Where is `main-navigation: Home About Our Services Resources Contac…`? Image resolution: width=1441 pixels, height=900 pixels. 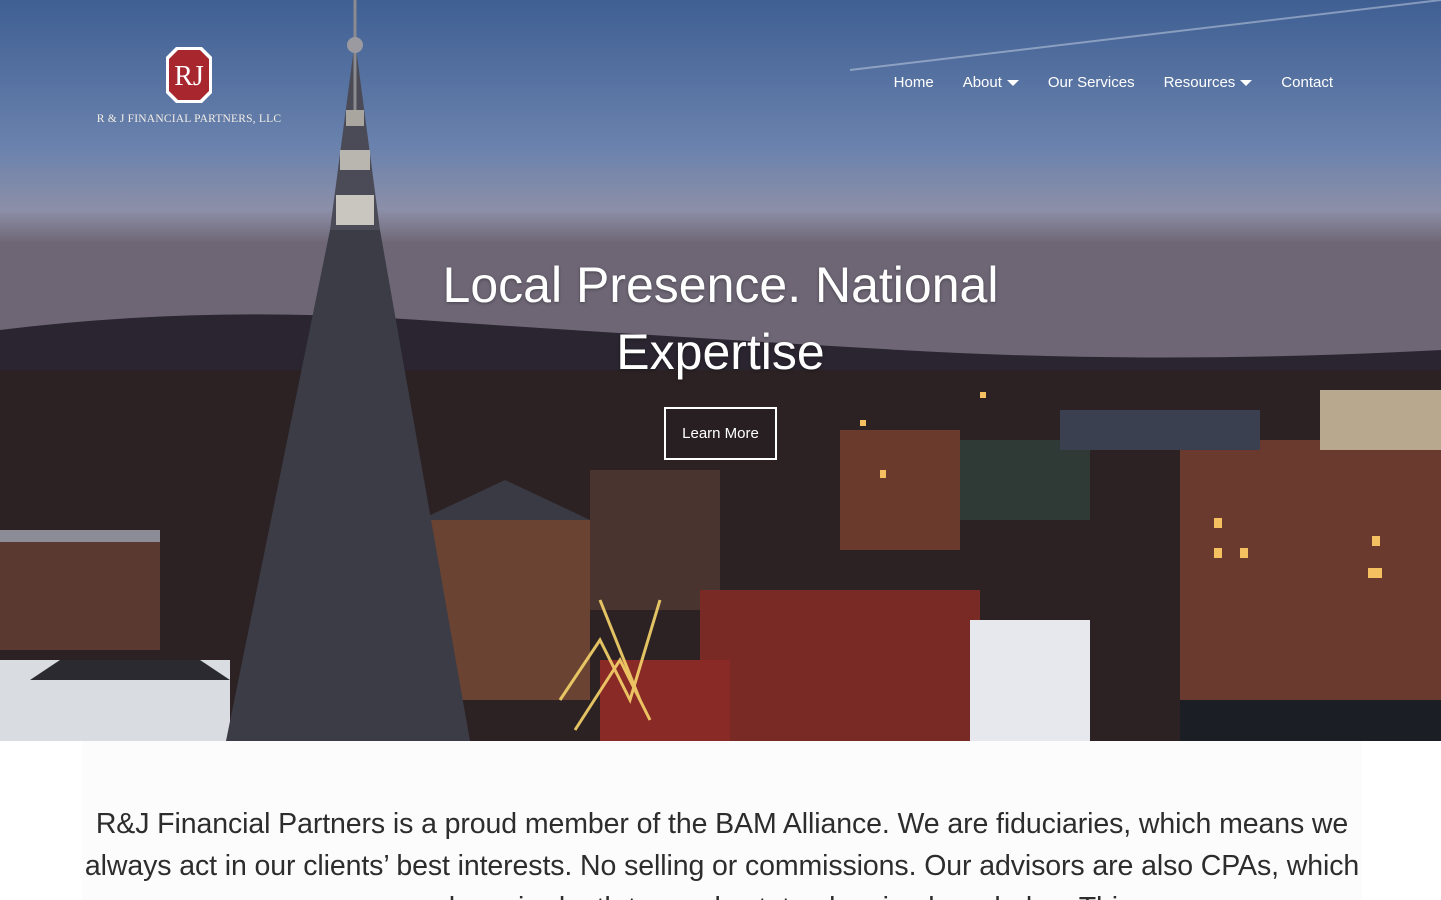 main-navigation: Home About Our Services Resources Contac… is located at coordinates (1113, 82).